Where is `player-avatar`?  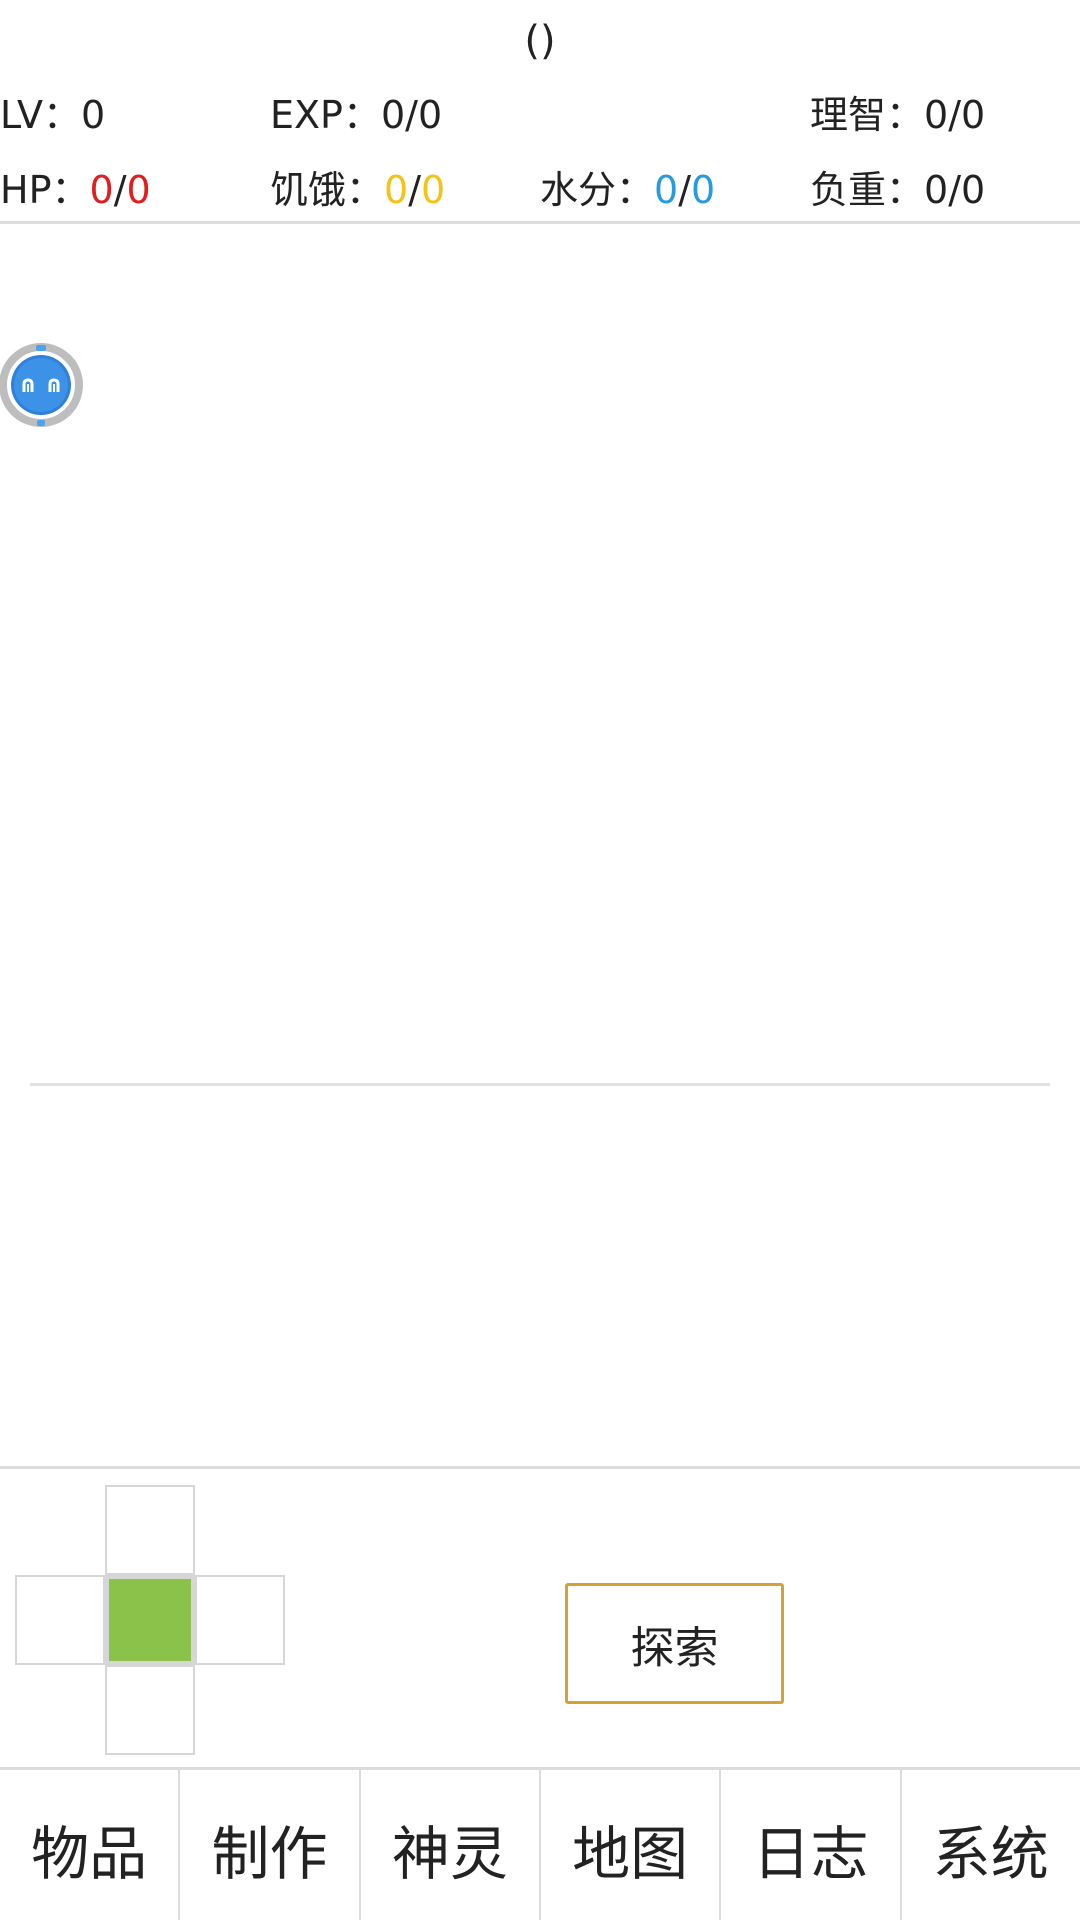
player-avatar is located at coordinates (43, 385).